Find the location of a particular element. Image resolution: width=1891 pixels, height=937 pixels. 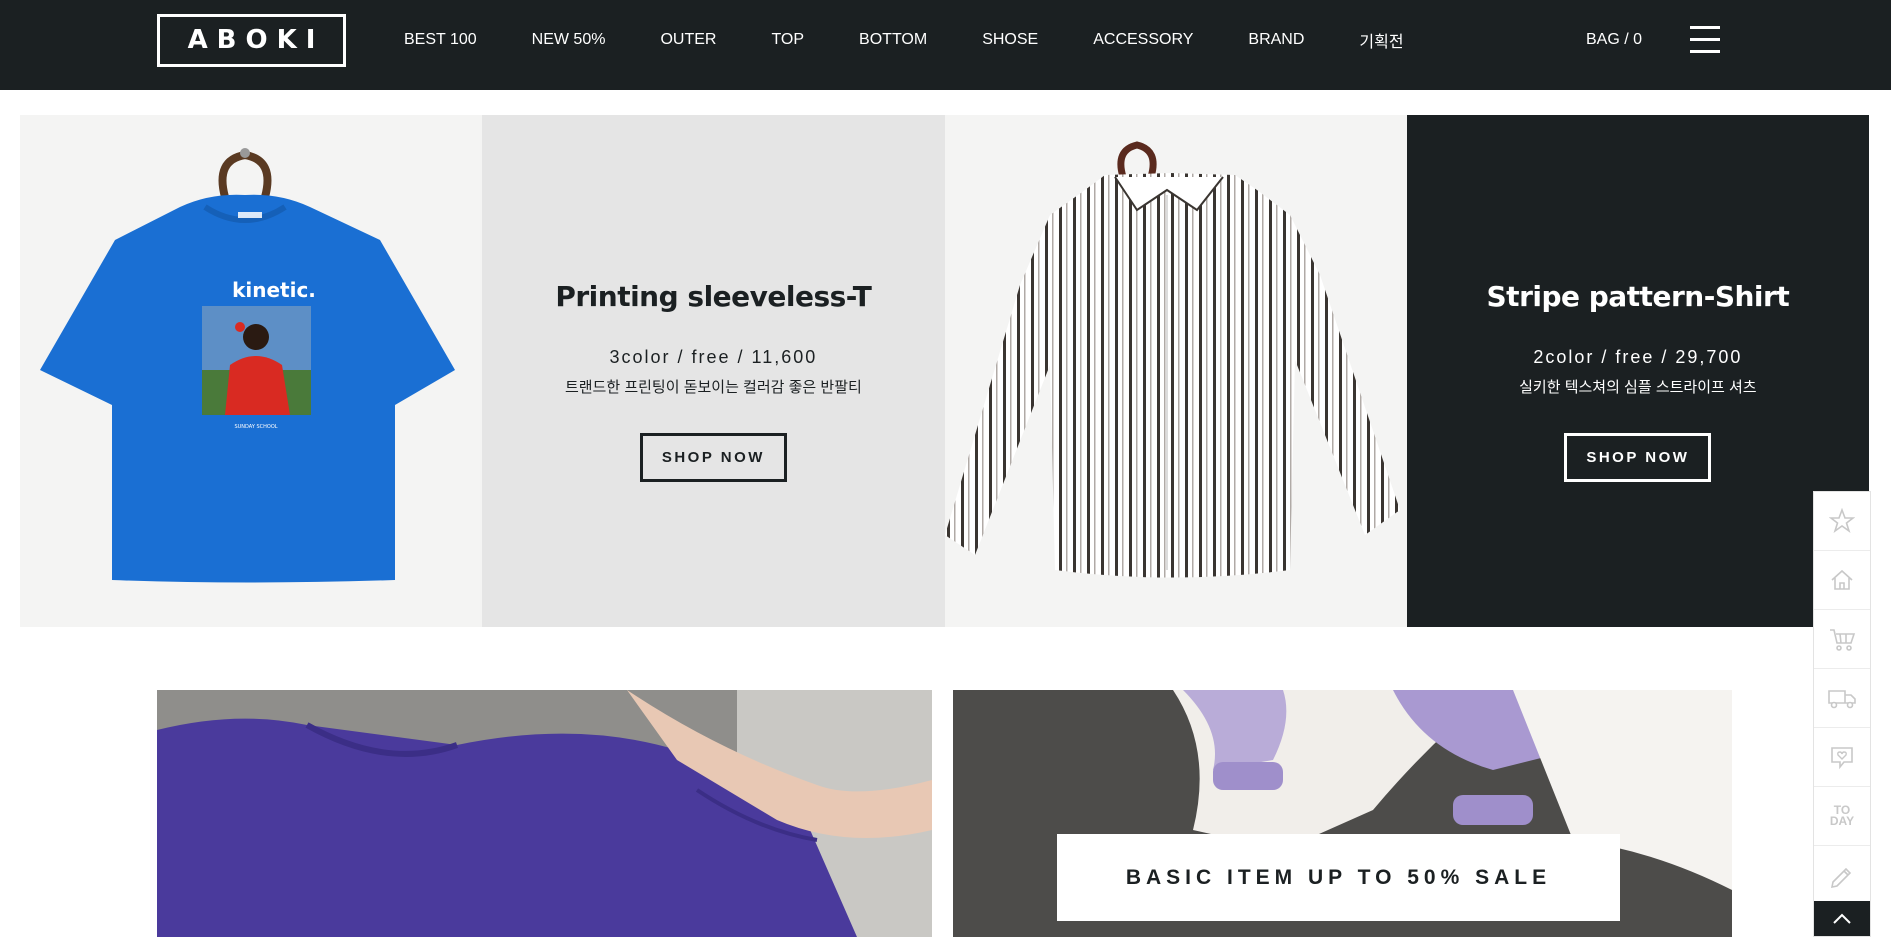

sale-banner-label: BASIC ITEM UP TO 50% SALE is located at coordinates (1338, 877).